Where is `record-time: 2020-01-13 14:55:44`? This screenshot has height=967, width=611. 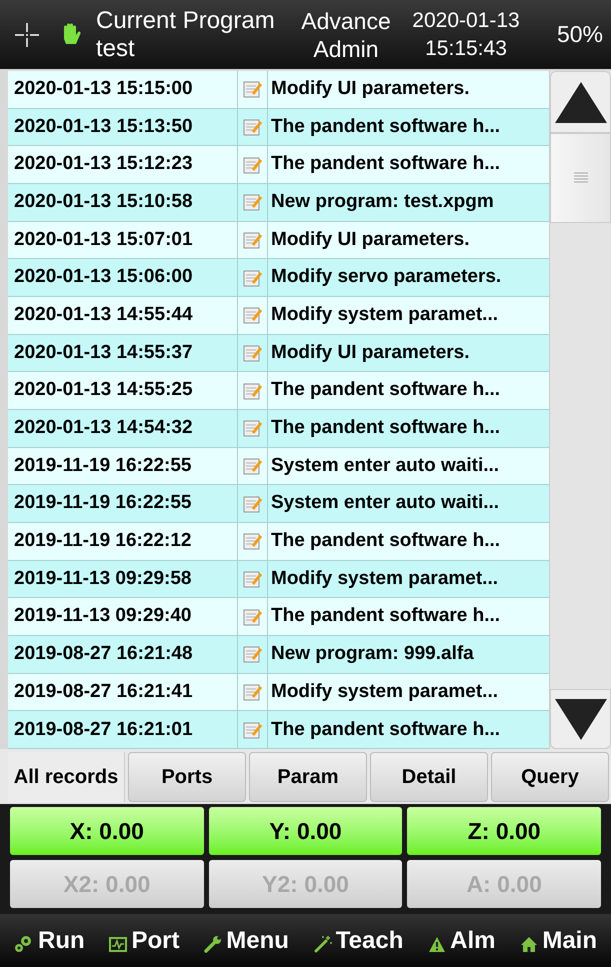 record-time: 2020-01-13 14:55:44 is located at coordinates (123, 315).